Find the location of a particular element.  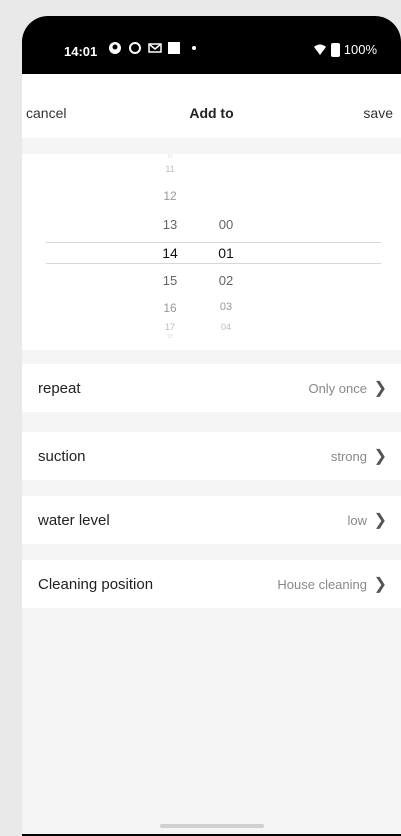

status-icons-right: 100% is located at coordinates (345, 49).